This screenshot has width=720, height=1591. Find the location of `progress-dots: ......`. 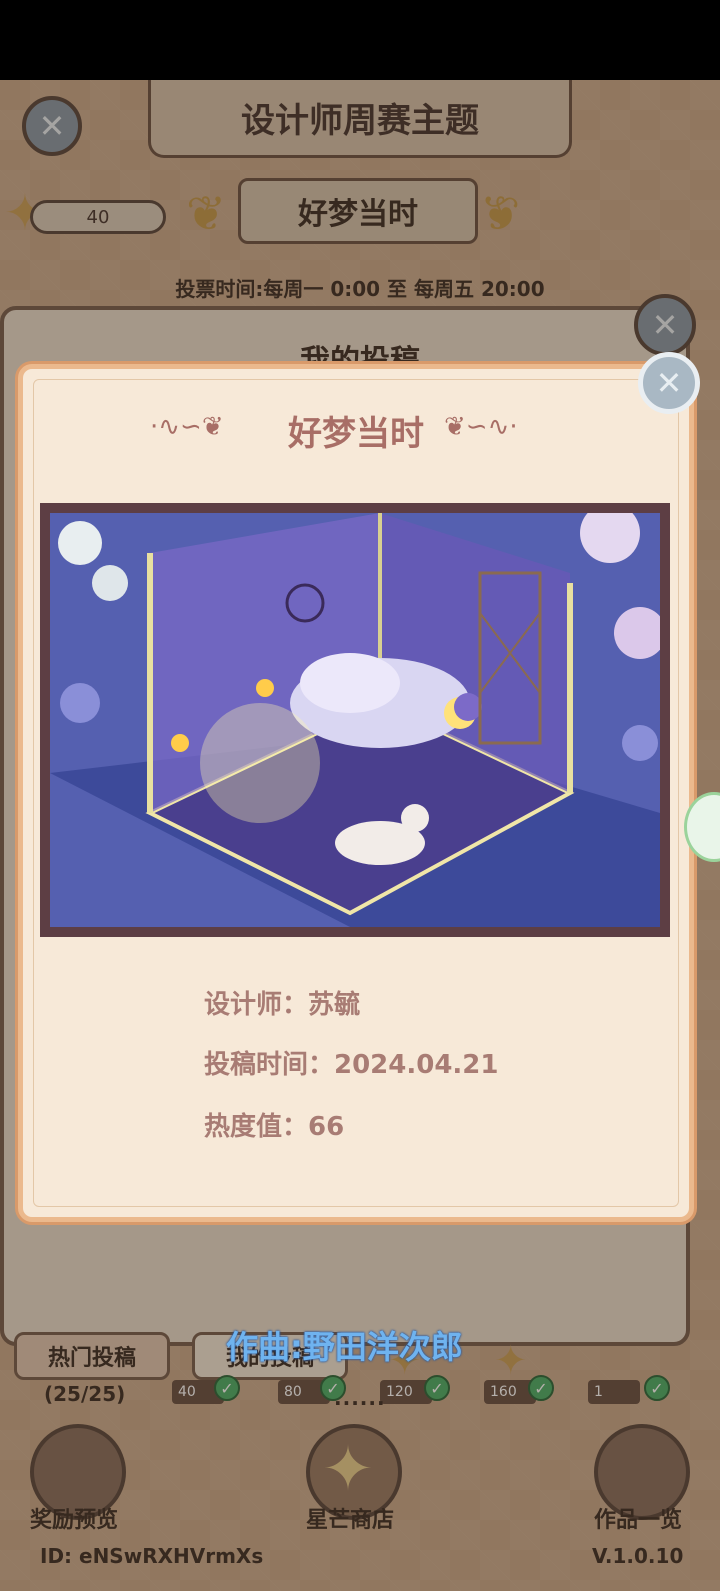

progress-dots: ...... is located at coordinates (360, 1398).